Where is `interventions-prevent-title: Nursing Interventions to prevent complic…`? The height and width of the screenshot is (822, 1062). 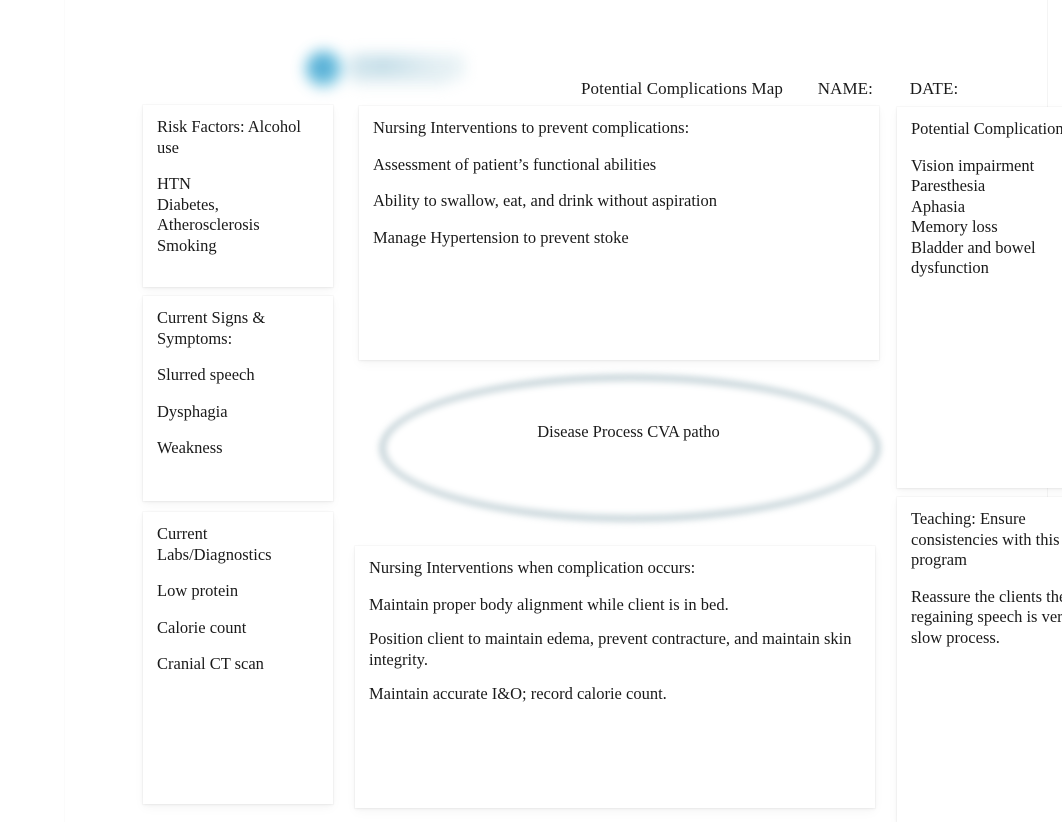
interventions-prevent-title: Nursing Interventions to prevent complic… is located at coordinates (531, 127).